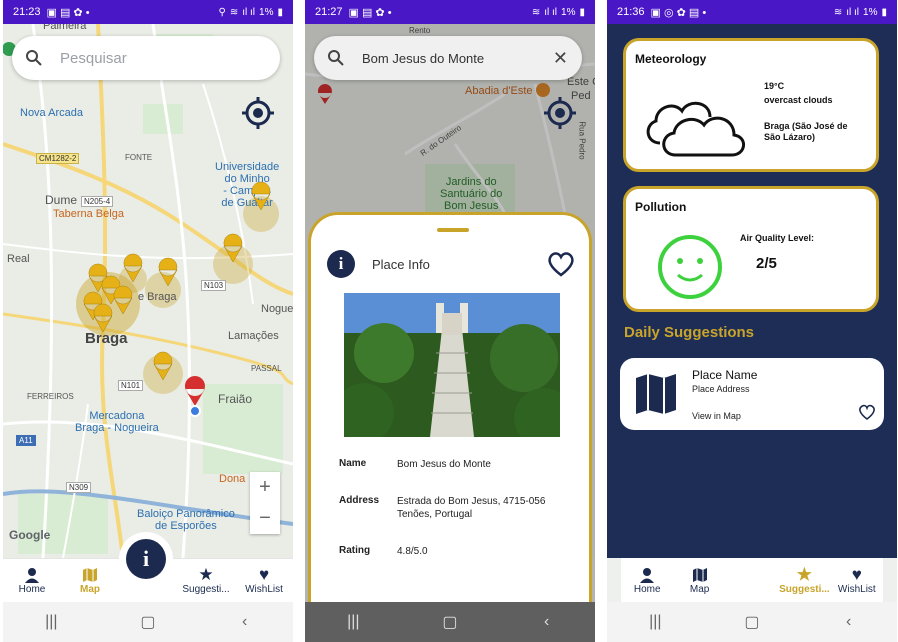 The height and width of the screenshot is (642, 898). Describe the element at coordinates (452, 365) in the screenshot. I see `place-photo` at that location.